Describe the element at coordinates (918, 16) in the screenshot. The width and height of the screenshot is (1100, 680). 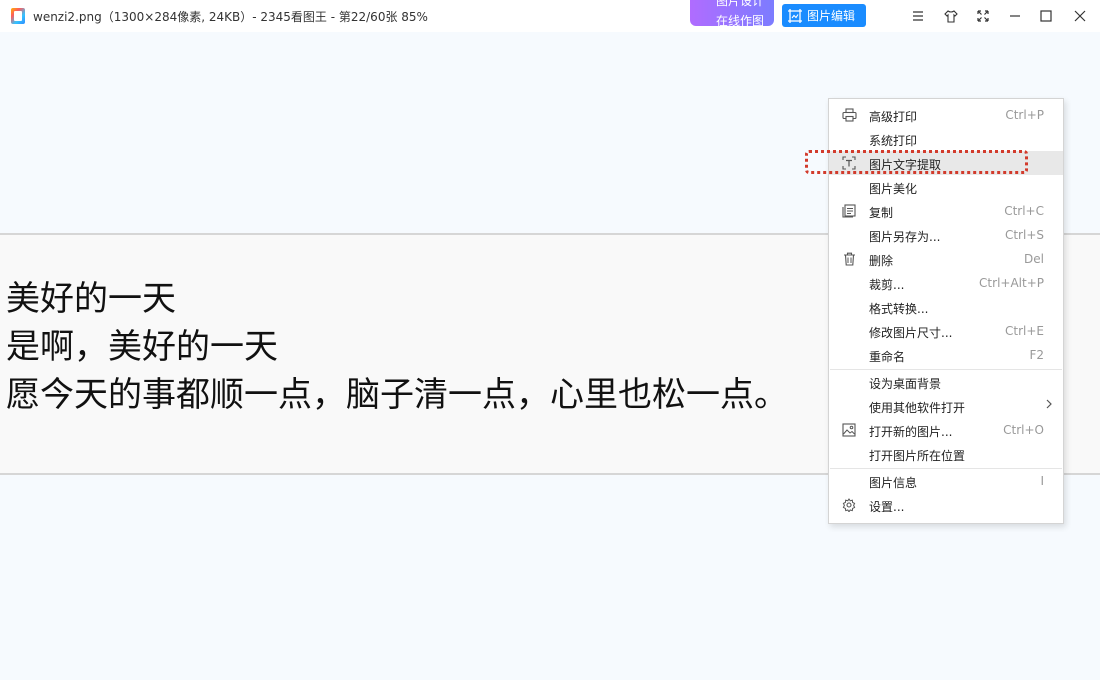
I see `menu-icon` at that location.